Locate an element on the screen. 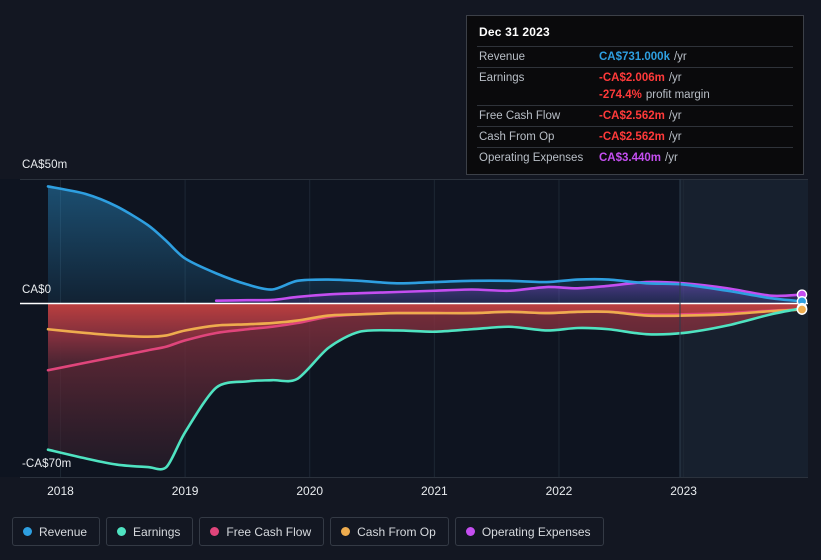 The width and height of the screenshot is (821, 560). legend-item-free-cash-flow: Free Cash Flow is located at coordinates (262, 531).